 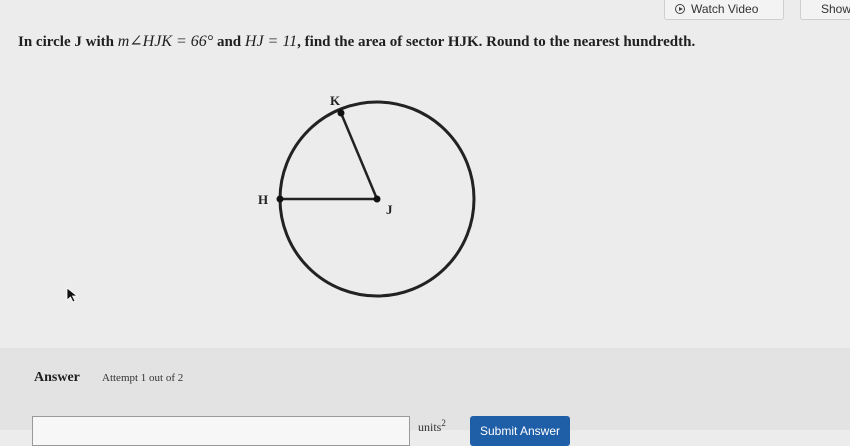 I want to click on radius-jk, so click(x=359, y=156).